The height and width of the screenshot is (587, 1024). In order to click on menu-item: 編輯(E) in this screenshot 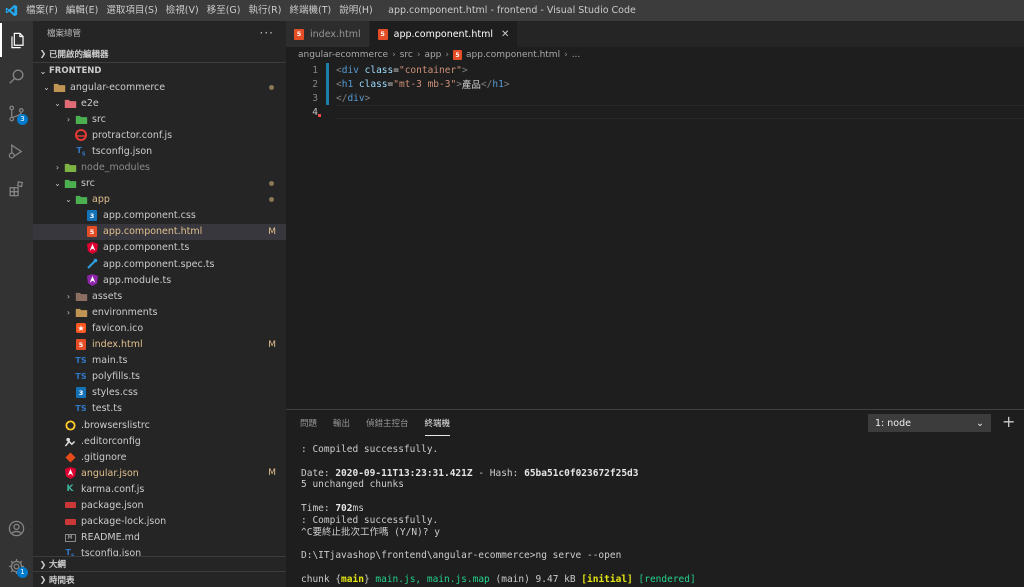, I will do `click(82, 10)`.